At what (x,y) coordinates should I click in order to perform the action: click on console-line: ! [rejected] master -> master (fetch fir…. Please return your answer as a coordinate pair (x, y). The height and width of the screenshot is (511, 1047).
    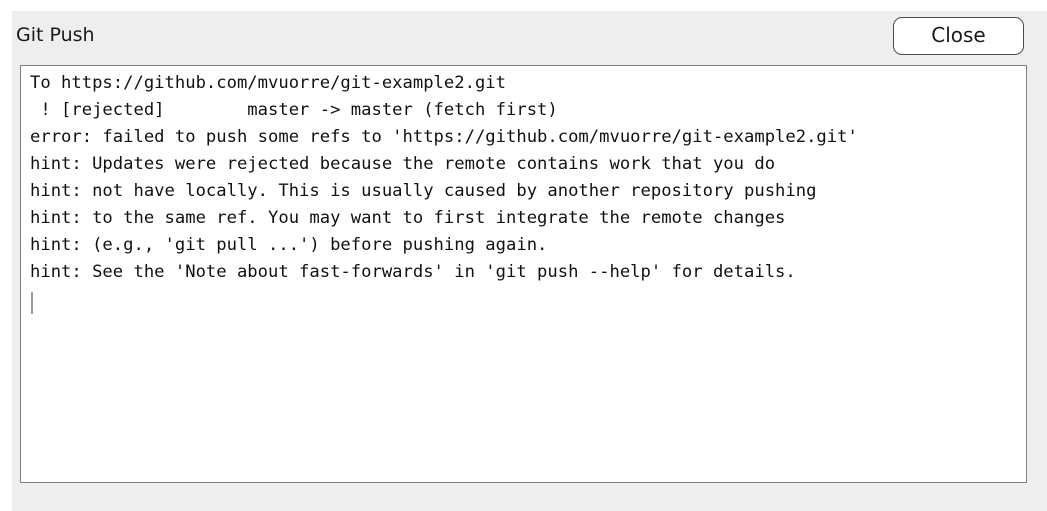
    Looking at the image, I should click on (294, 110).